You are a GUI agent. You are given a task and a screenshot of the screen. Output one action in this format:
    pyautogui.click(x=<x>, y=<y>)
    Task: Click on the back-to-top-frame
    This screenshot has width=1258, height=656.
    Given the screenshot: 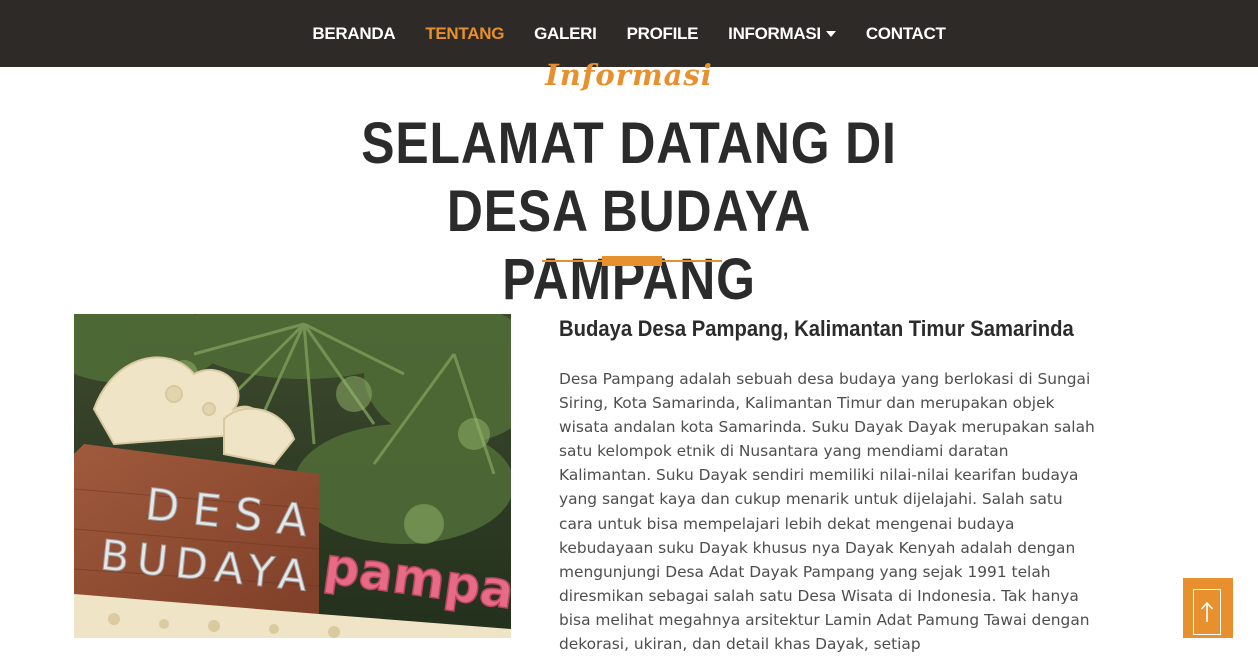 What is the action you would take?
    pyautogui.click(x=1207, y=612)
    